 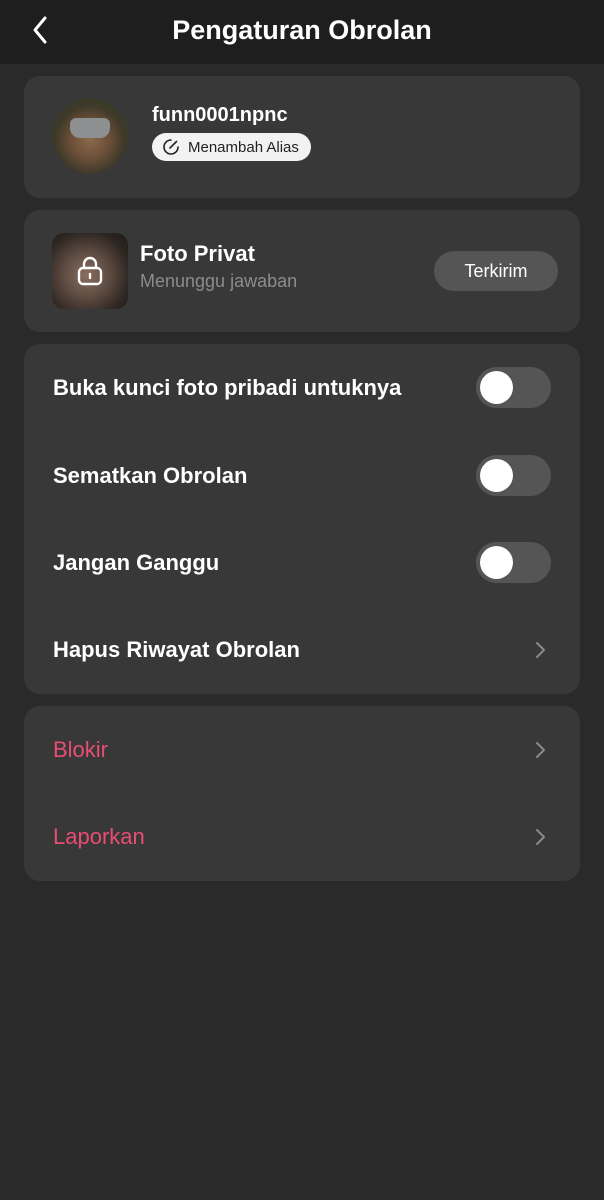 What do you see at coordinates (150, 475) in the screenshot?
I see `setting-label: Sematkan Obrolan` at bounding box center [150, 475].